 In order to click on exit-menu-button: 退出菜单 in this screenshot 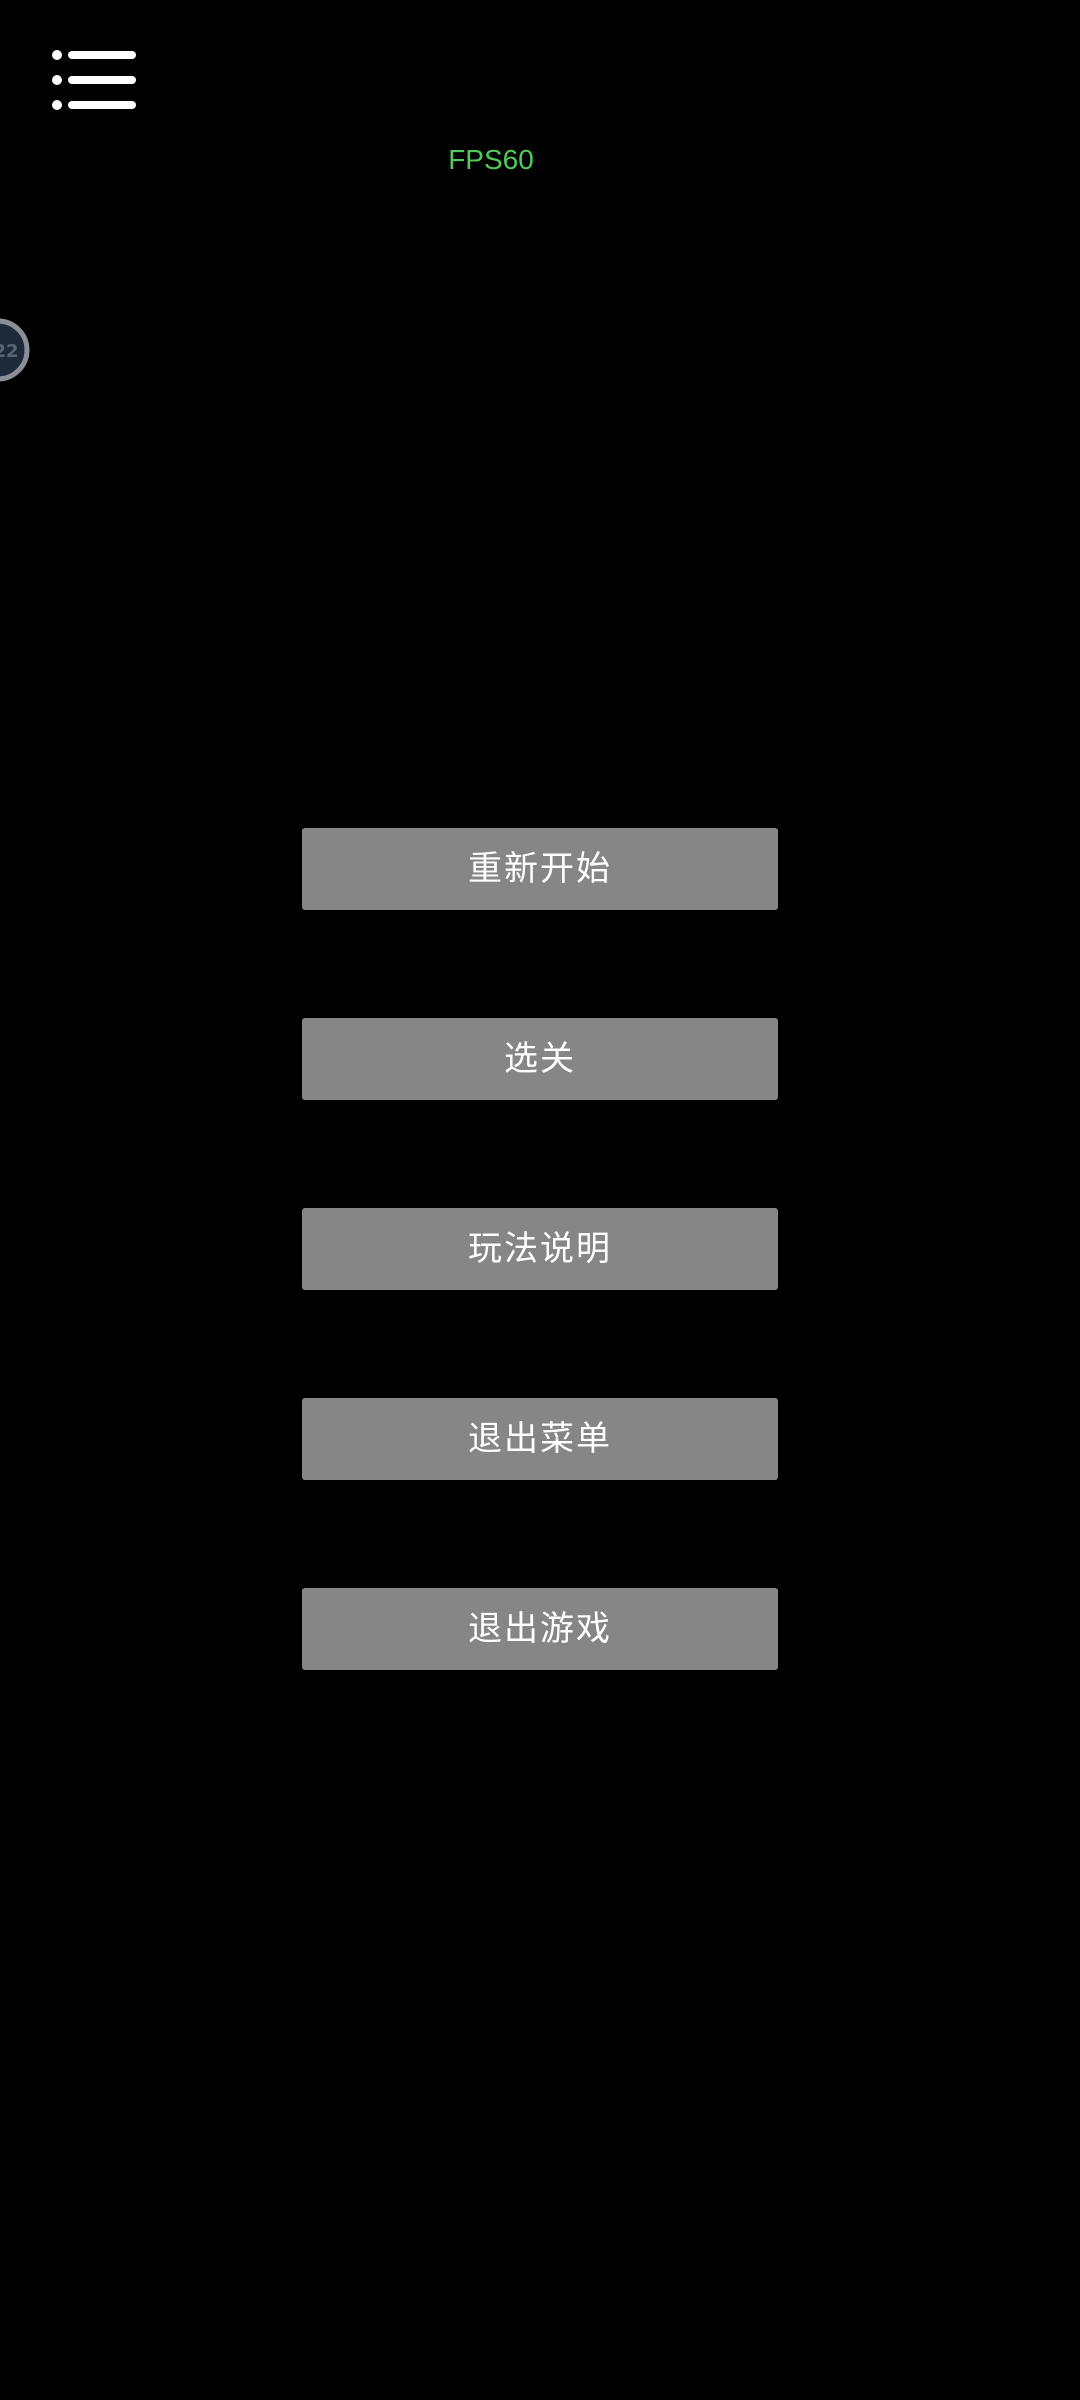, I will do `click(540, 1439)`.